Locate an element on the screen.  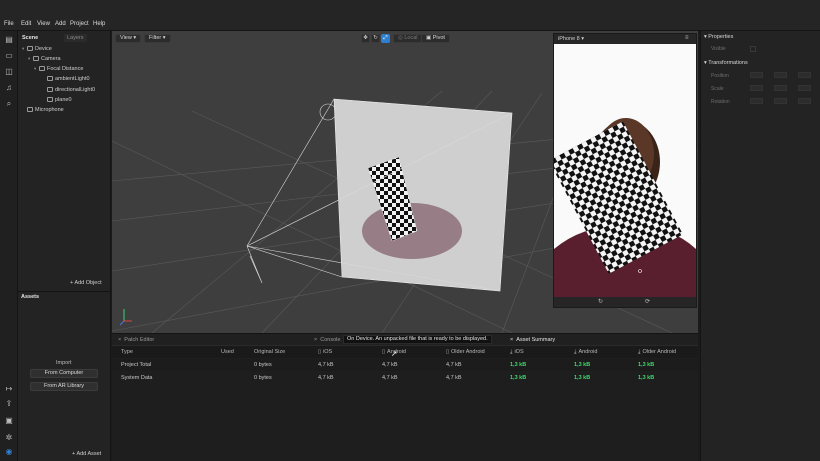
tab-asset-summary: × Asset Summary is located at coordinates (532, 340).